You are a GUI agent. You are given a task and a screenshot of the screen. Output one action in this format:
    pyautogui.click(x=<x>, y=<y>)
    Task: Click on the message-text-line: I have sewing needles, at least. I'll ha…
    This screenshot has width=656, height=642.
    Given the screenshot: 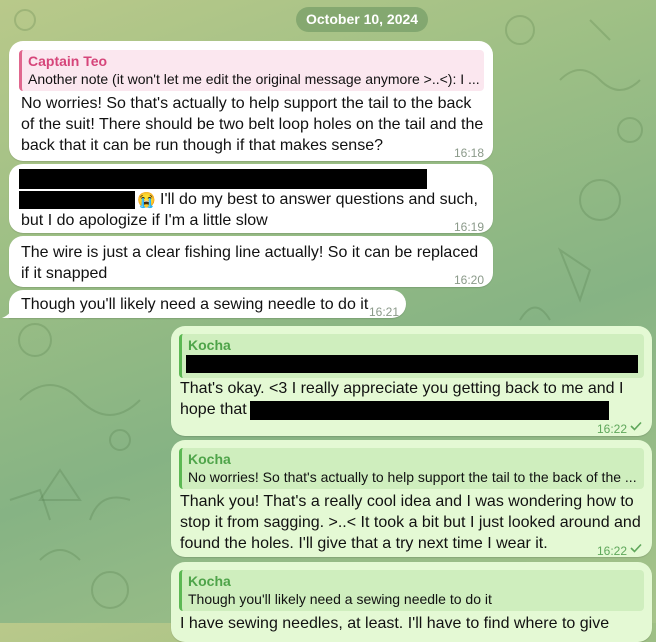 What is the action you would take?
    pyautogui.click(x=395, y=623)
    